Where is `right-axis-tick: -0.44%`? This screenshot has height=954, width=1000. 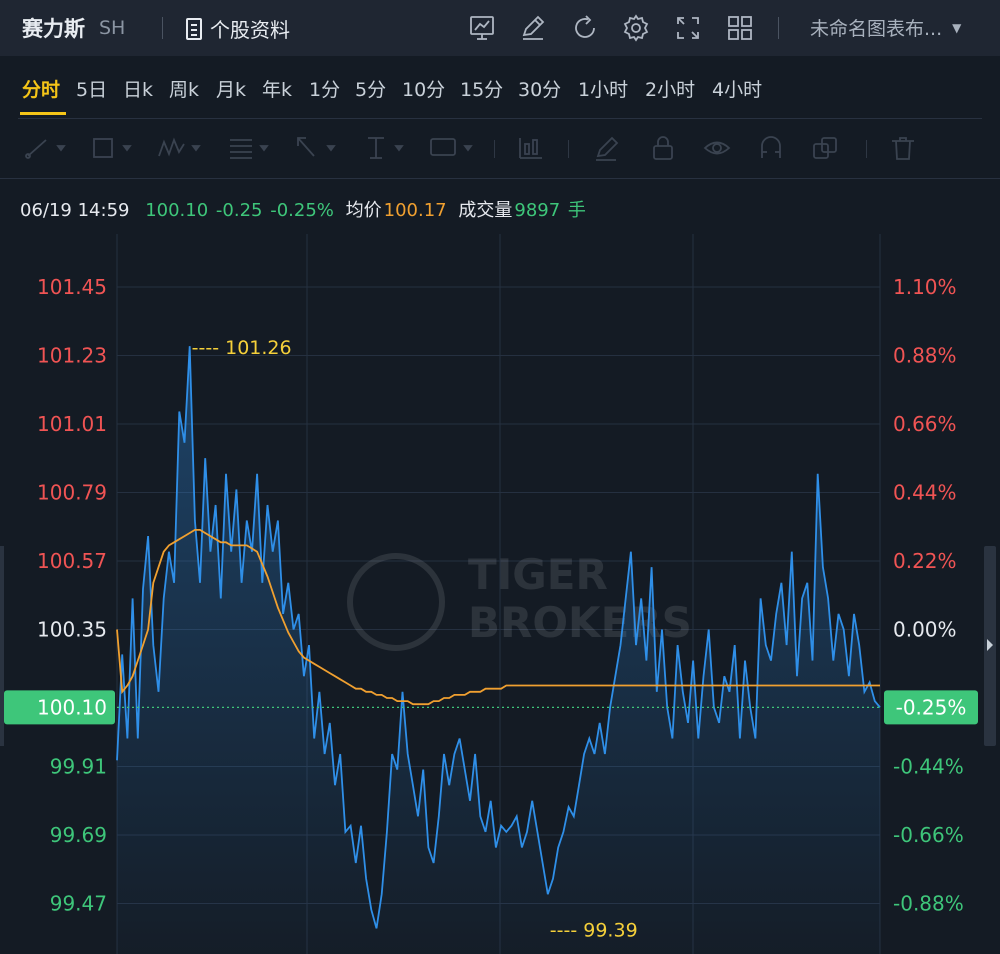
right-axis-tick: -0.44% is located at coordinates (928, 767).